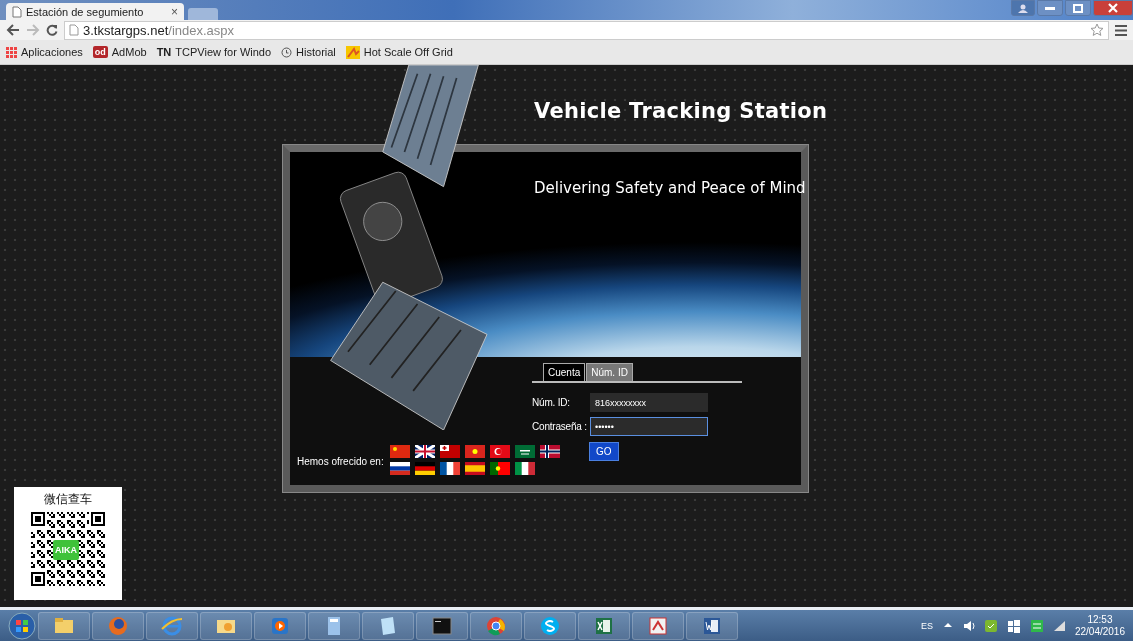  I want to click on pdf-icon, so click(658, 625).